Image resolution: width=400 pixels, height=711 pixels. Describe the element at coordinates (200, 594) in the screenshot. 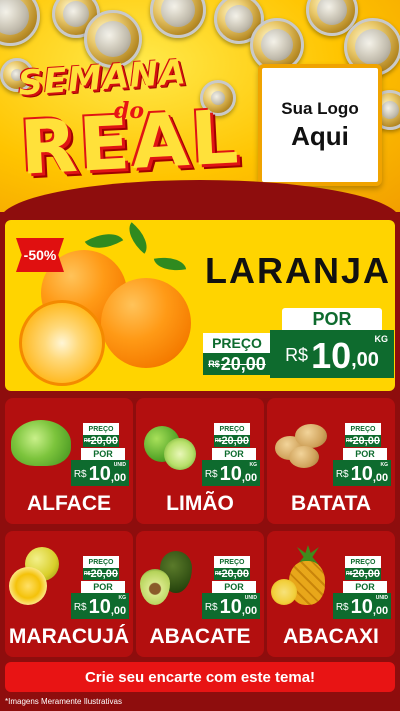

I see `product-card-abacate: PREÇO R$ 20,00 POR R$ 10,00 UNID ABACATE` at that location.